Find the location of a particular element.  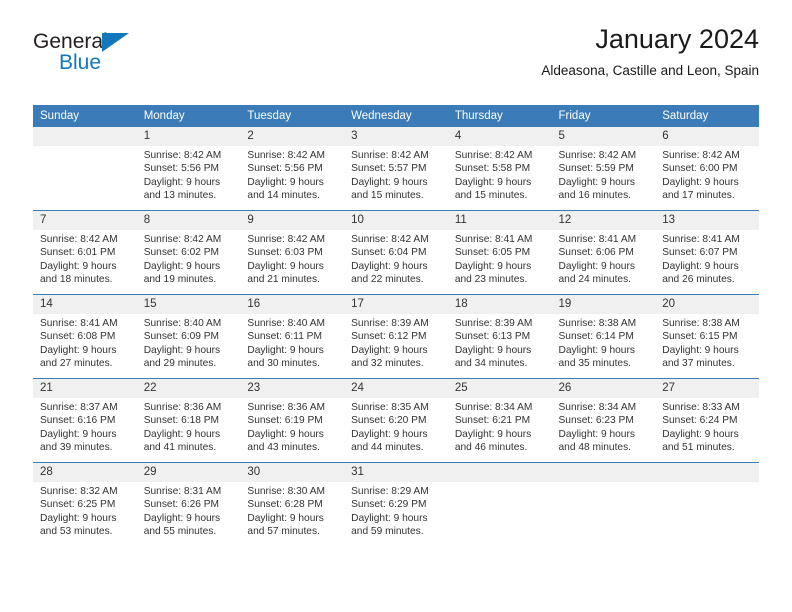

page-subtitle: Aldeasona, Castille and Leon, Spain is located at coordinates (650, 70).